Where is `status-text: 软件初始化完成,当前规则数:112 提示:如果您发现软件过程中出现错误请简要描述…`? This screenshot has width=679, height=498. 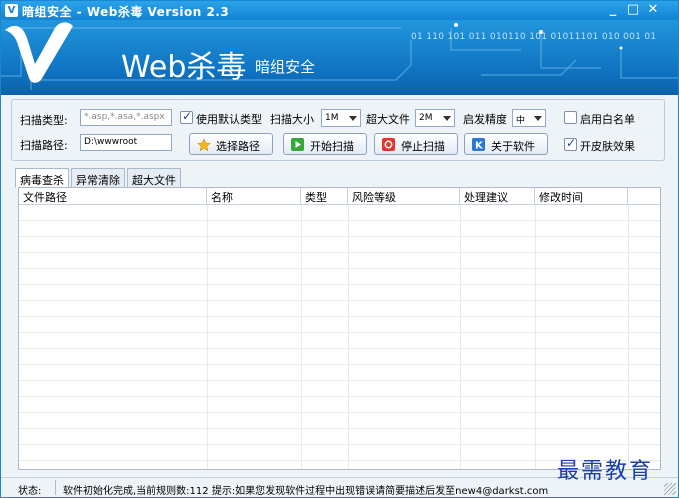
status-text: 软件初始化完成,当前规则数:112 提示:如果您发现软件过程中出现错误请简要描述… is located at coordinates (306, 491).